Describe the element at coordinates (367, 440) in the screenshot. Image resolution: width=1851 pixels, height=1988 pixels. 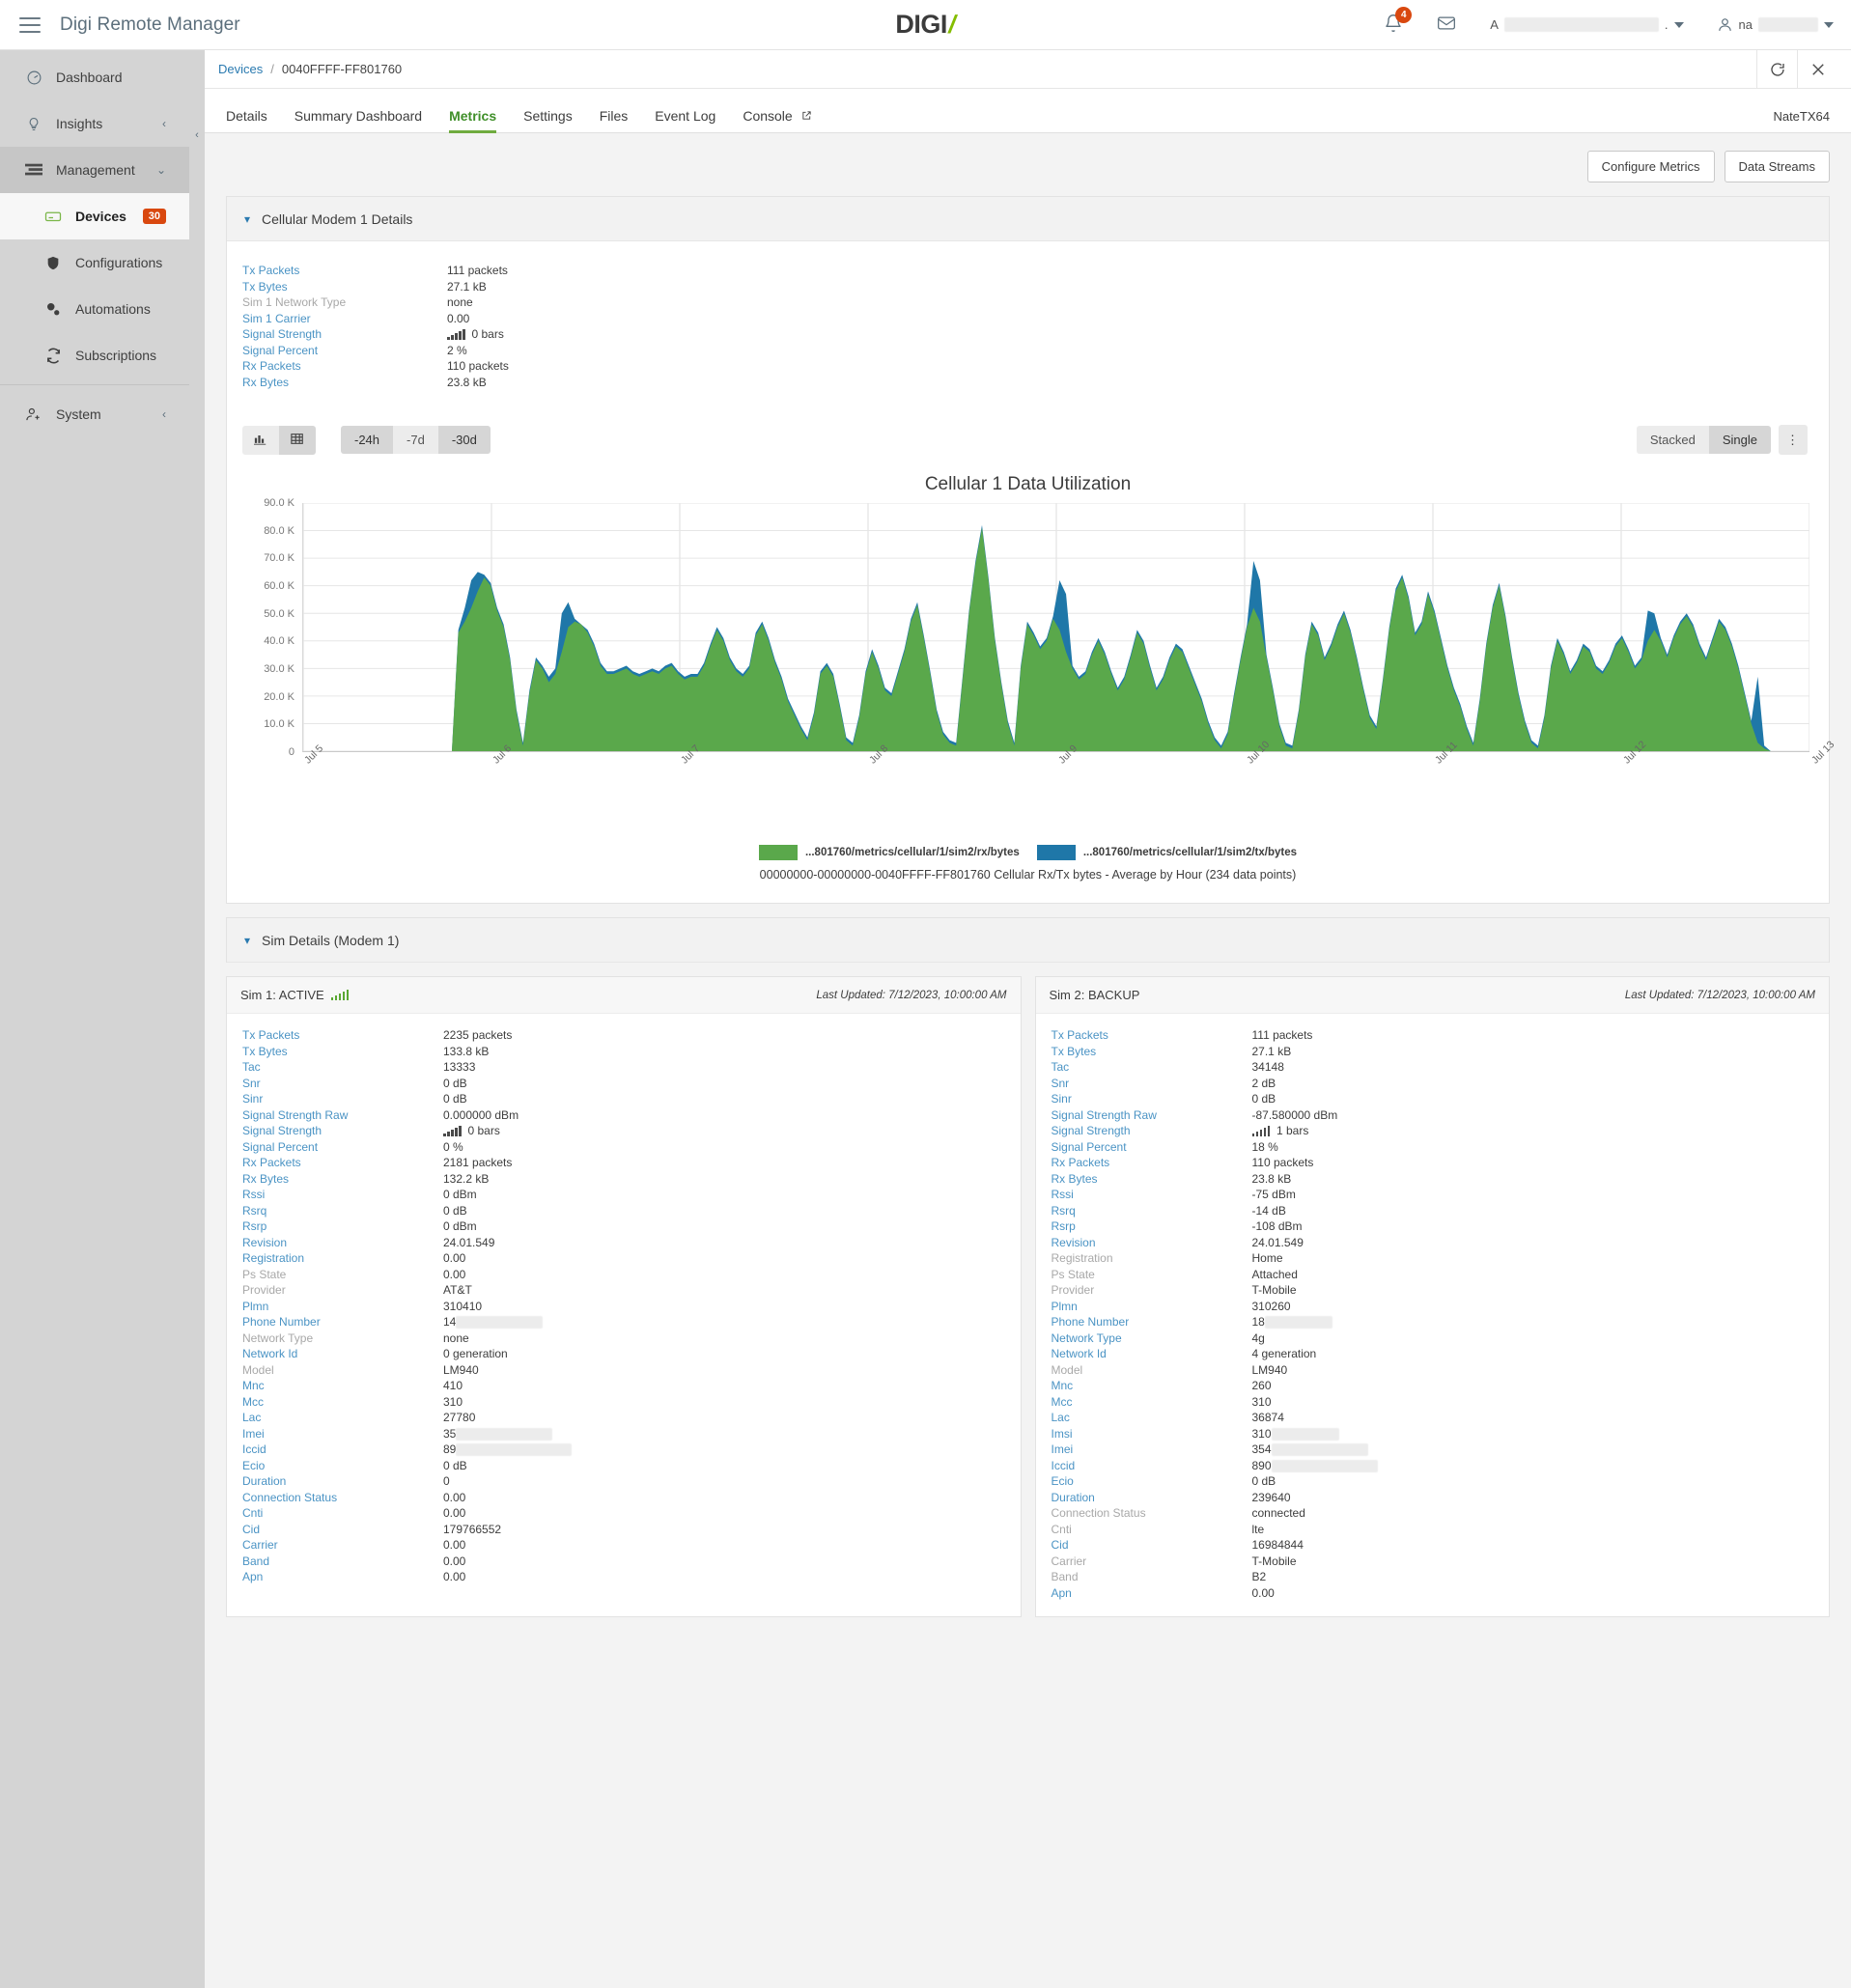
I see `range-24h-button: -24h` at that location.